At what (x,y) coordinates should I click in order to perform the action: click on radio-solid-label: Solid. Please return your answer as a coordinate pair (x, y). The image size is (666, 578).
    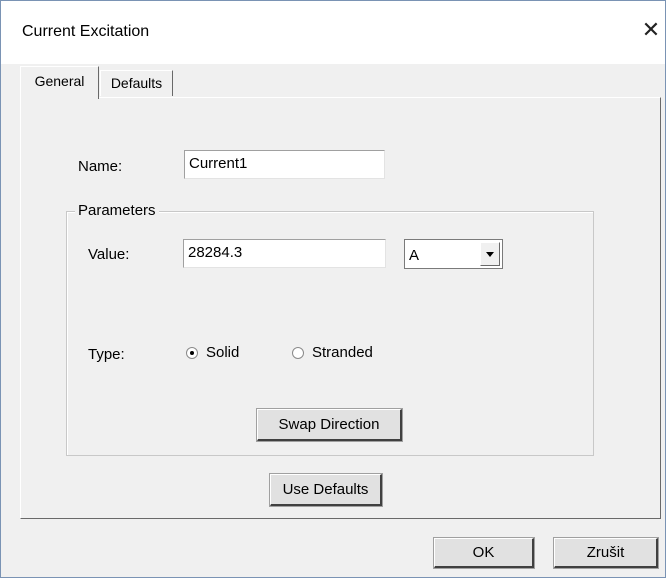
    Looking at the image, I should click on (223, 352).